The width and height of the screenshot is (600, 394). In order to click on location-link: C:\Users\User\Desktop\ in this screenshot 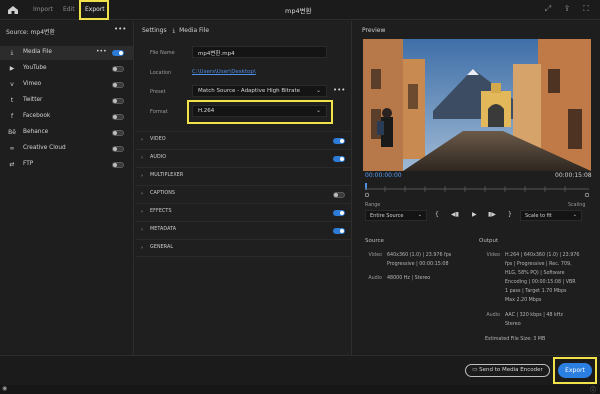, I will do `click(224, 72)`.